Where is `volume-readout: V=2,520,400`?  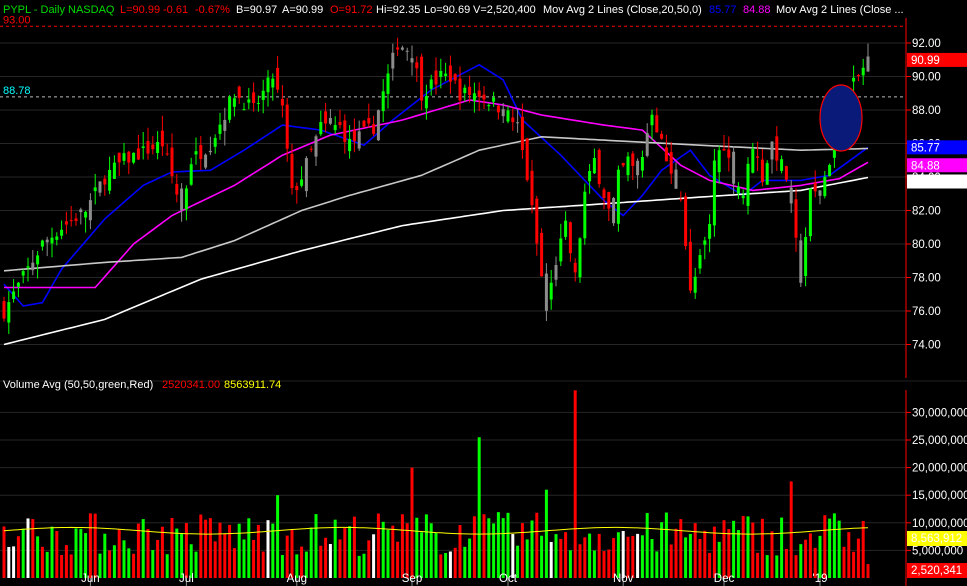 volume-readout: V=2,520,400 is located at coordinates (504, 10).